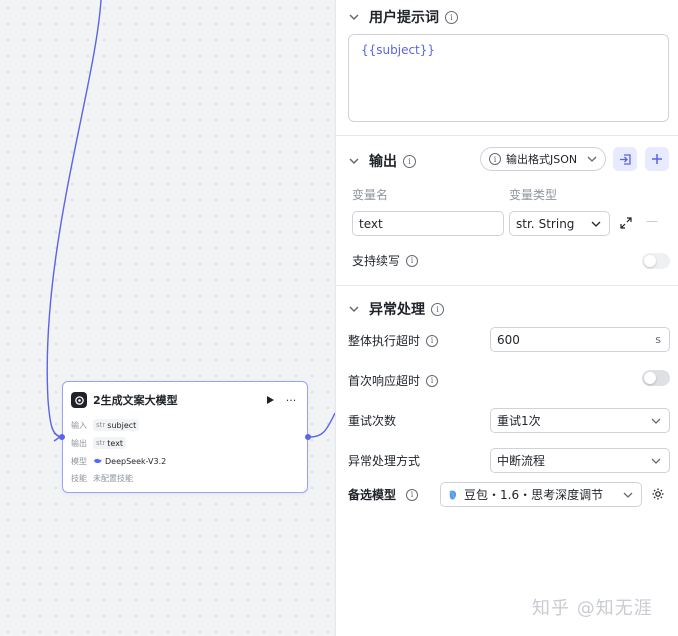 The image size is (678, 636). Describe the element at coordinates (62, 437) in the screenshot. I see `input-port` at that location.